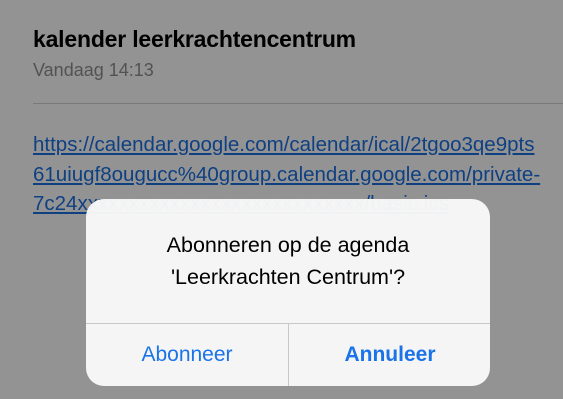  What do you see at coordinates (389, 355) in the screenshot?
I see `cancel-button: Annuleer` at bounding box center [389, 355].